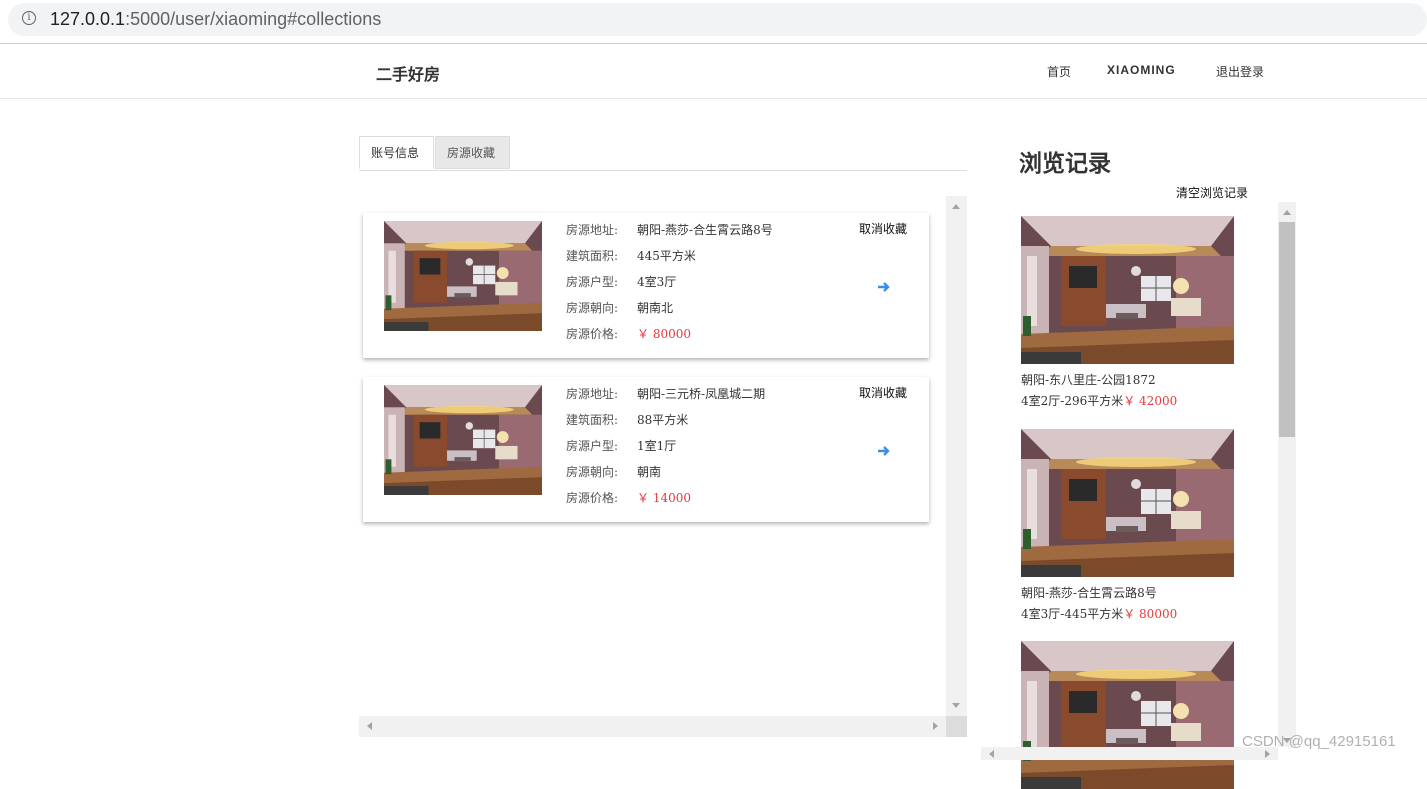  Describe the element at coordinates (1088, 380) in the screenshot. I see `history-address: 朝阳-东八里庄-公园1872` at that location.